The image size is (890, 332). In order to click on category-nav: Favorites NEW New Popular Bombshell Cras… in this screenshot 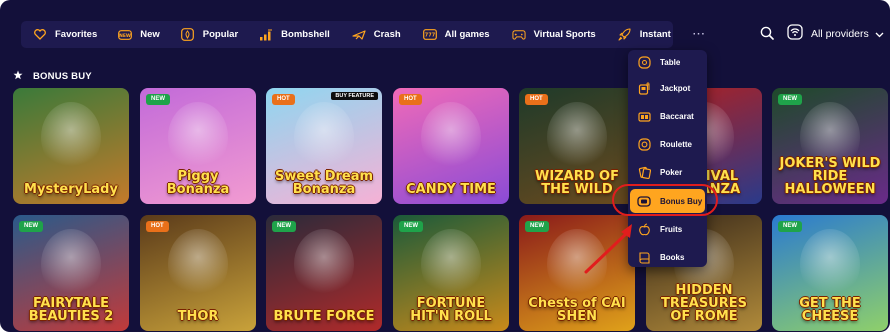, I will do `click(363, 34)`.